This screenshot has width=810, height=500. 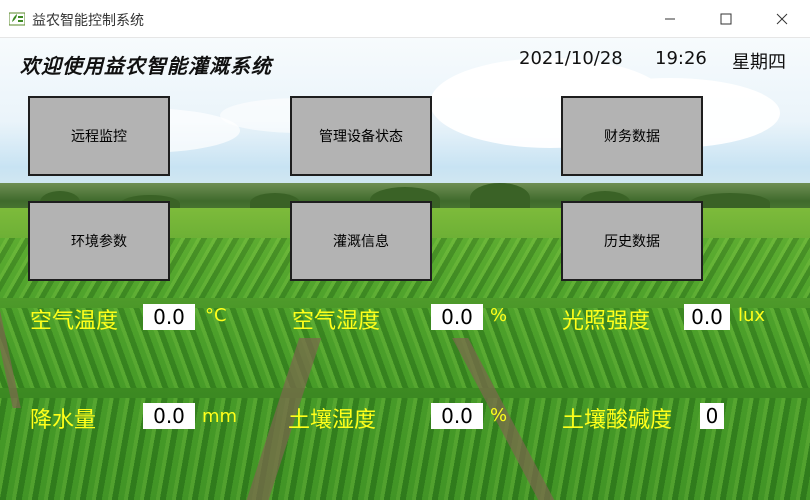 What do you see at coordinates (499, 315) in the screenshot?
I see `air-humidity-unit: %` at bounding box center [499, 315].